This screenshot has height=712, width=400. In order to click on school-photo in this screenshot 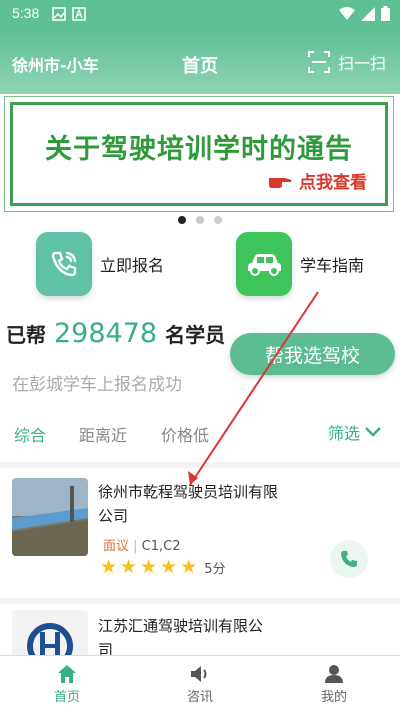, I will do `click(50, 517)`.